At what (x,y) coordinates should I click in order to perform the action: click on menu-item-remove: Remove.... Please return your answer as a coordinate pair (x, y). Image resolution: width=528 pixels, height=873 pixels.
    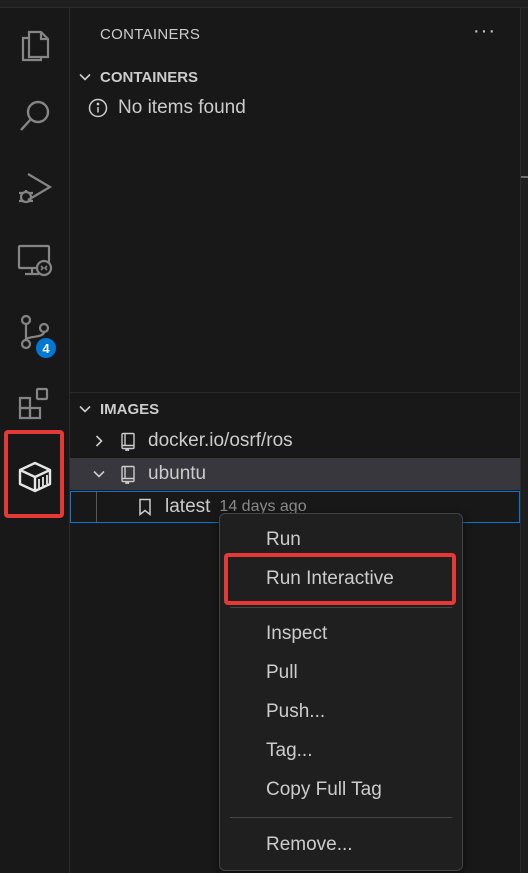
    Looking at the image, I should click on (341, 845).